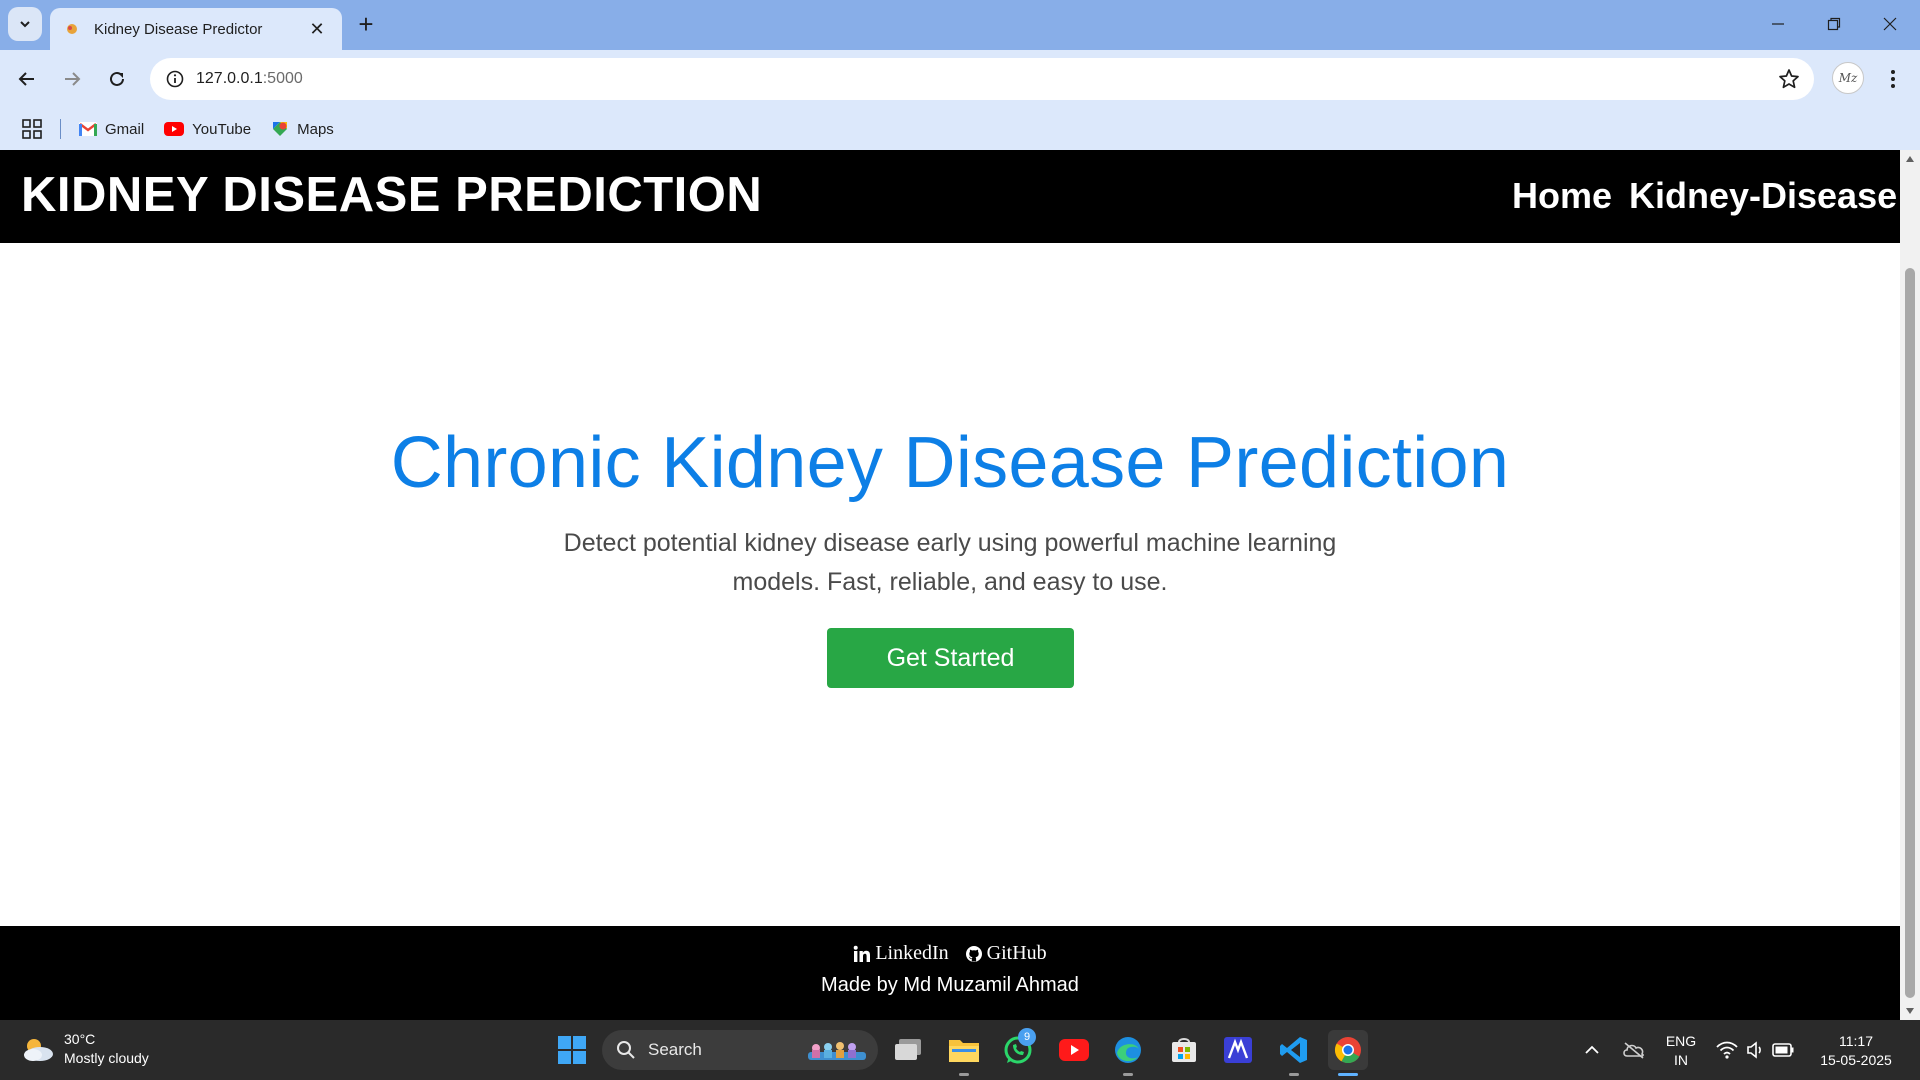 This screenshot has height=1080, width=1920. What do you see at coordinates (1681, 1051) in the screenshot?
I see `language-indicator: ENG IN` at bounding box center [1681, 1051].